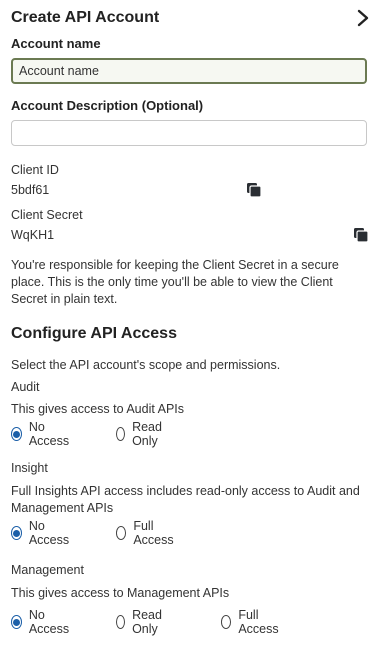  I want to click on page-title: Create API Account, so click(85, 17).